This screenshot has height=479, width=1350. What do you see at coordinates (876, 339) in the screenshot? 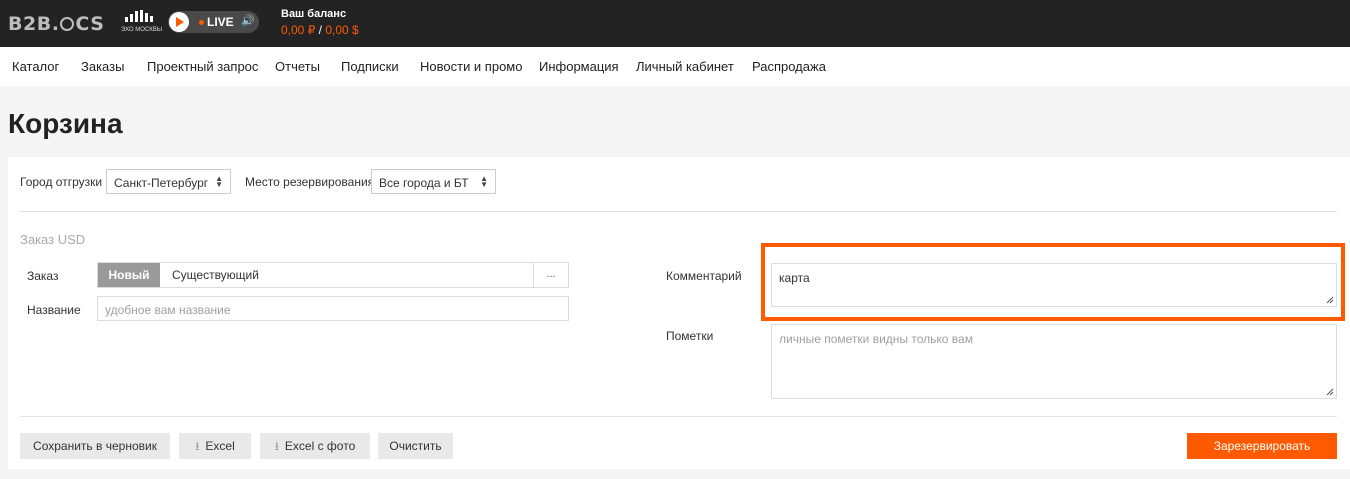
I see `notes-placeholder: личные пометки видны только вам` at bounding box center [876, 339].